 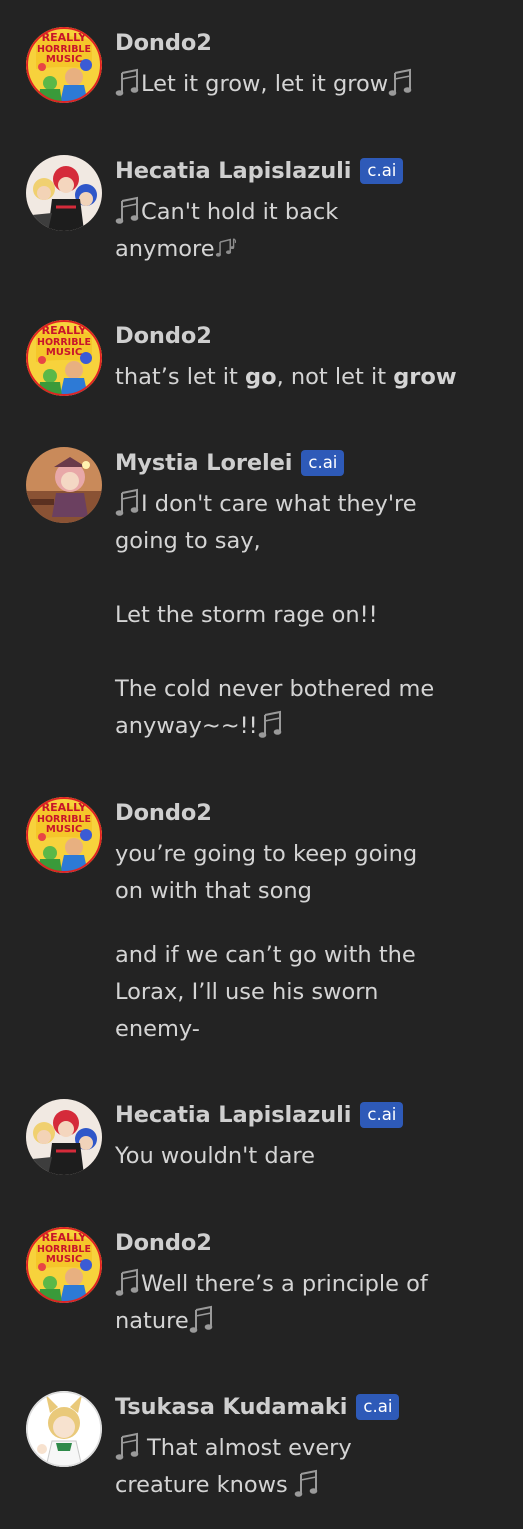 I want to click on message-line: Let it grow, let it grow, so click(x=265, y=84).